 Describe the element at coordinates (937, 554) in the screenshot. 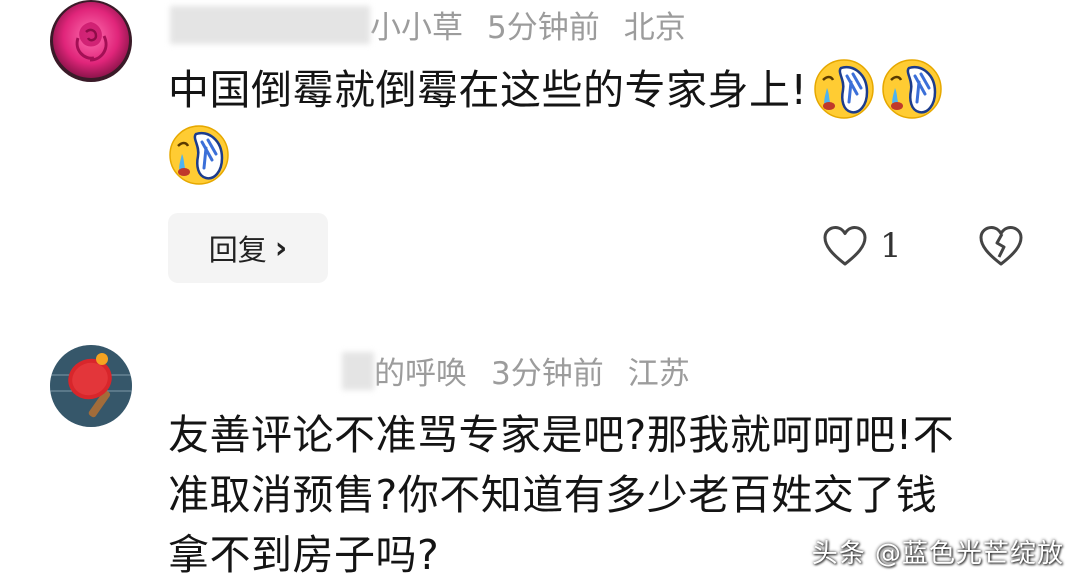

I see `watermark: 头条 @蓝色光芒绽放` at that location.